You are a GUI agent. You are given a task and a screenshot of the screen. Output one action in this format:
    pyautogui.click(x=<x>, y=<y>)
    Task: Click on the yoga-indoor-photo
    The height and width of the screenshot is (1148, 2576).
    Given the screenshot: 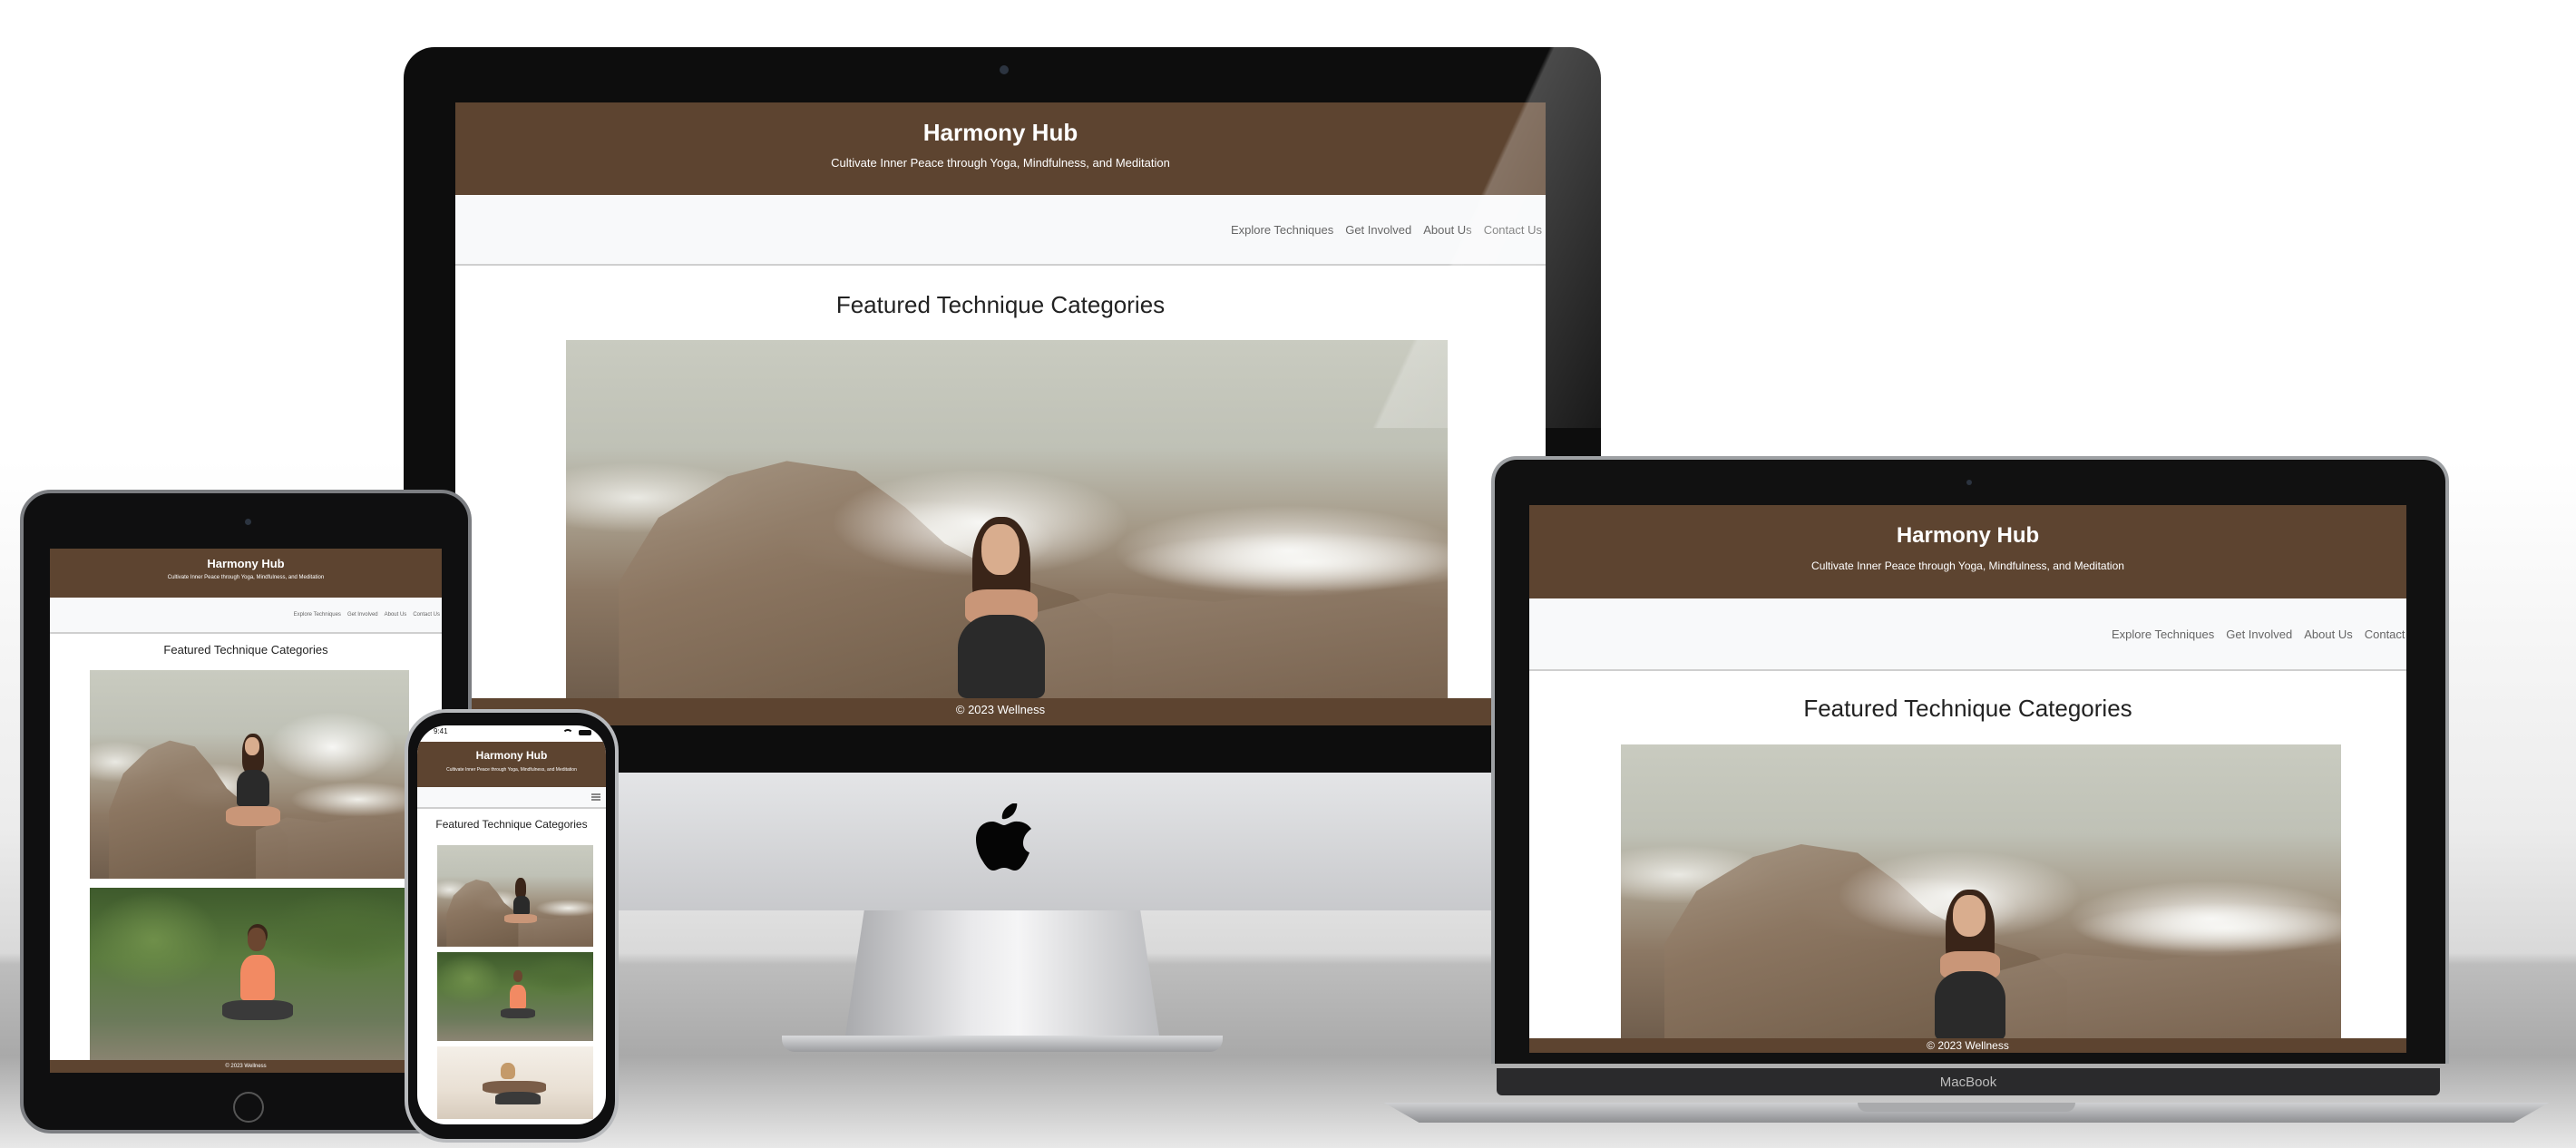 What is the action you would take?
    pyautogui.click(x=515, y=1082)
    